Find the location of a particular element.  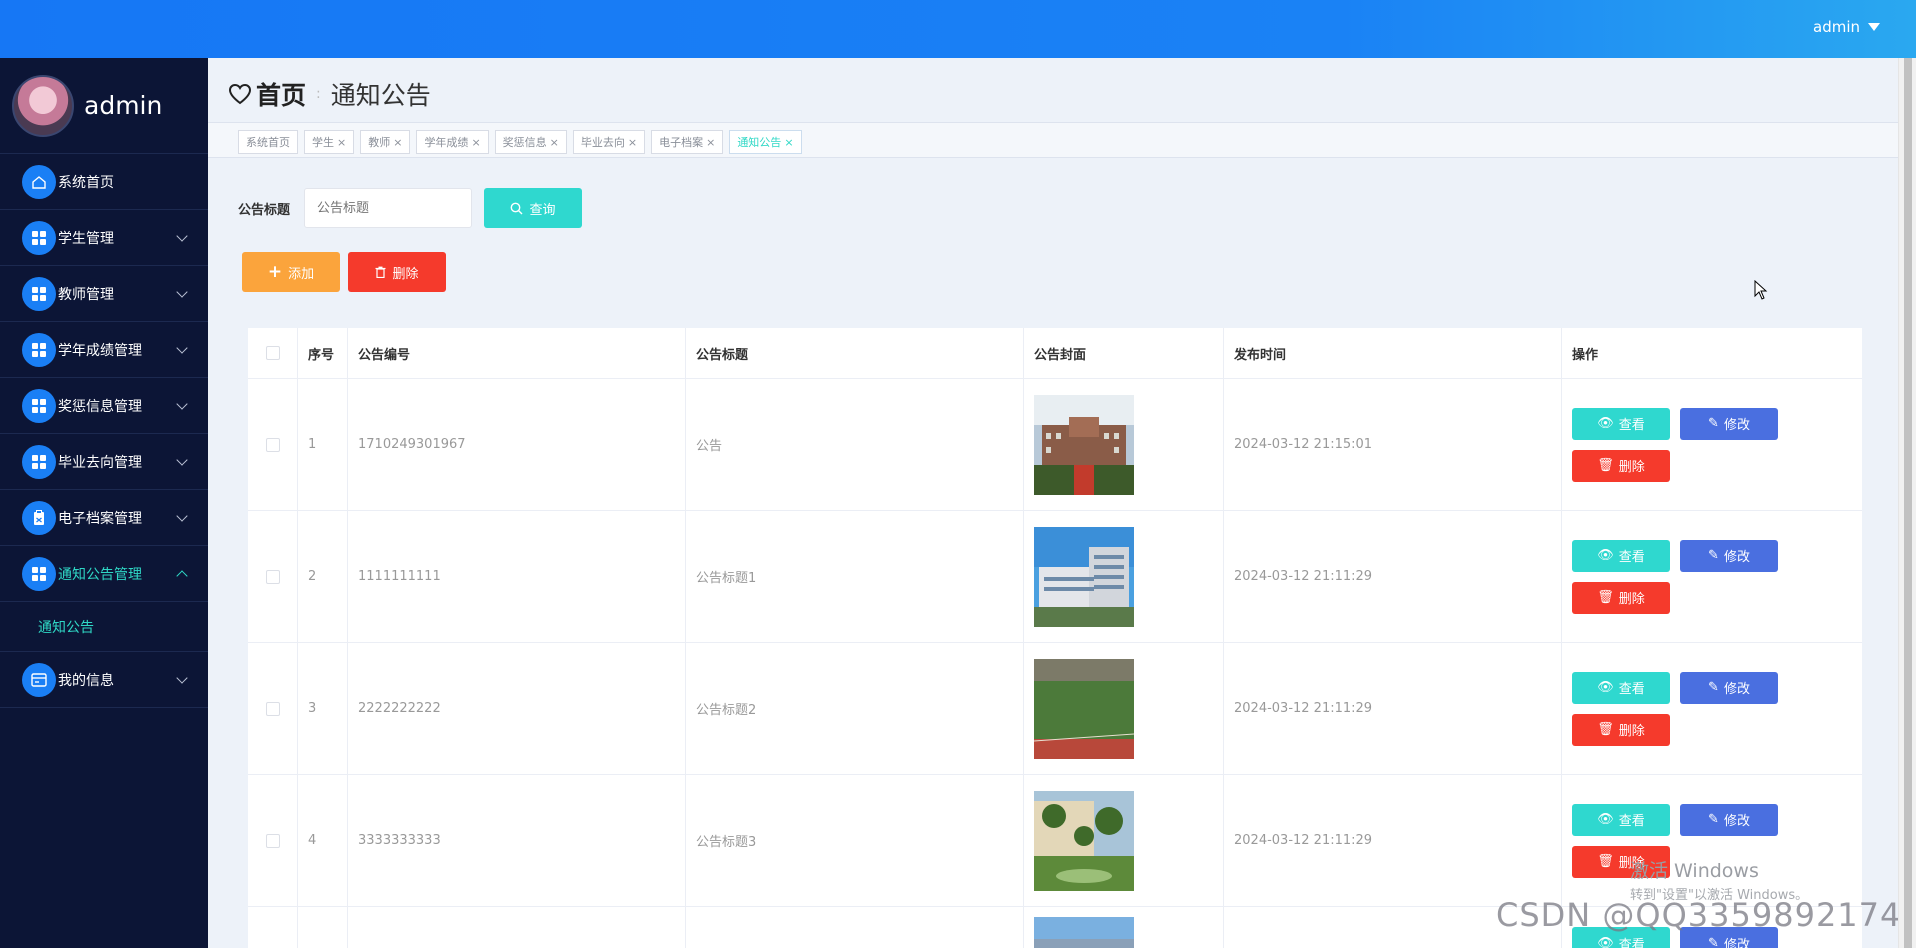

row-number: 2222222222 is located at coordinates (517, 708).